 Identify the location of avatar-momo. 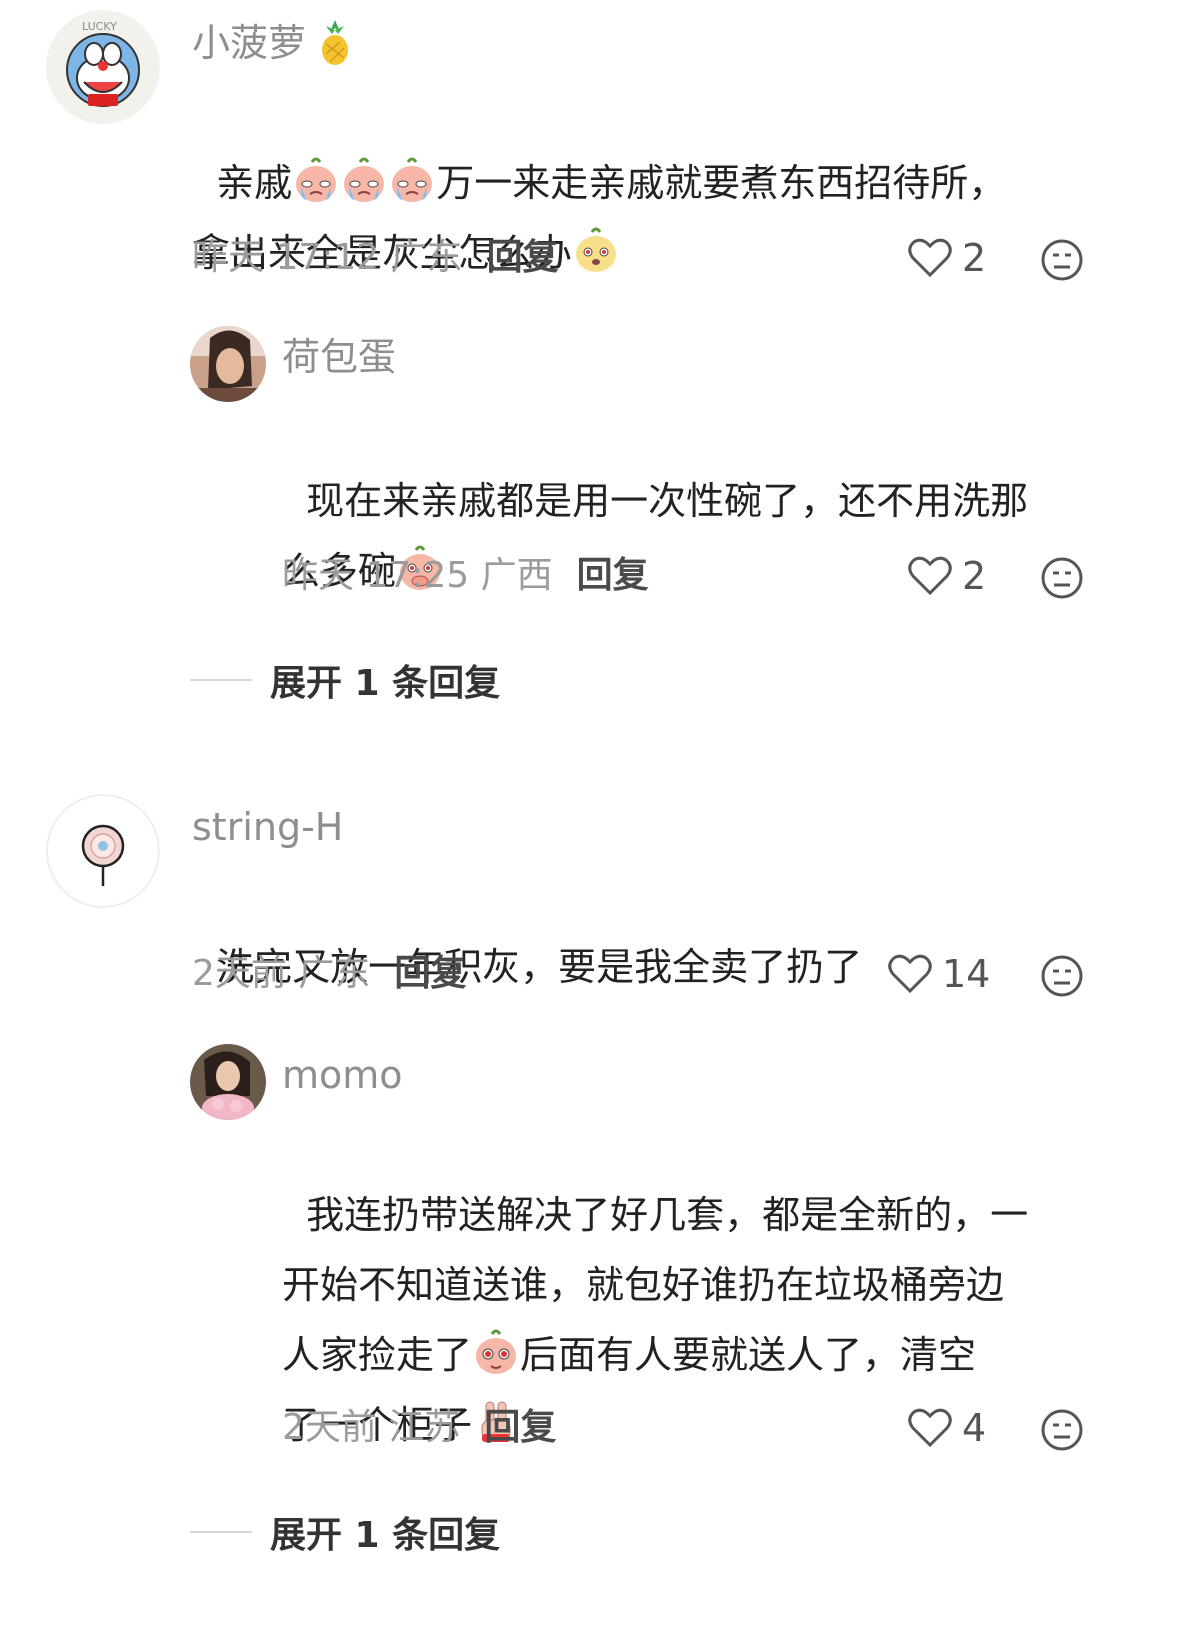
(228, 1082).